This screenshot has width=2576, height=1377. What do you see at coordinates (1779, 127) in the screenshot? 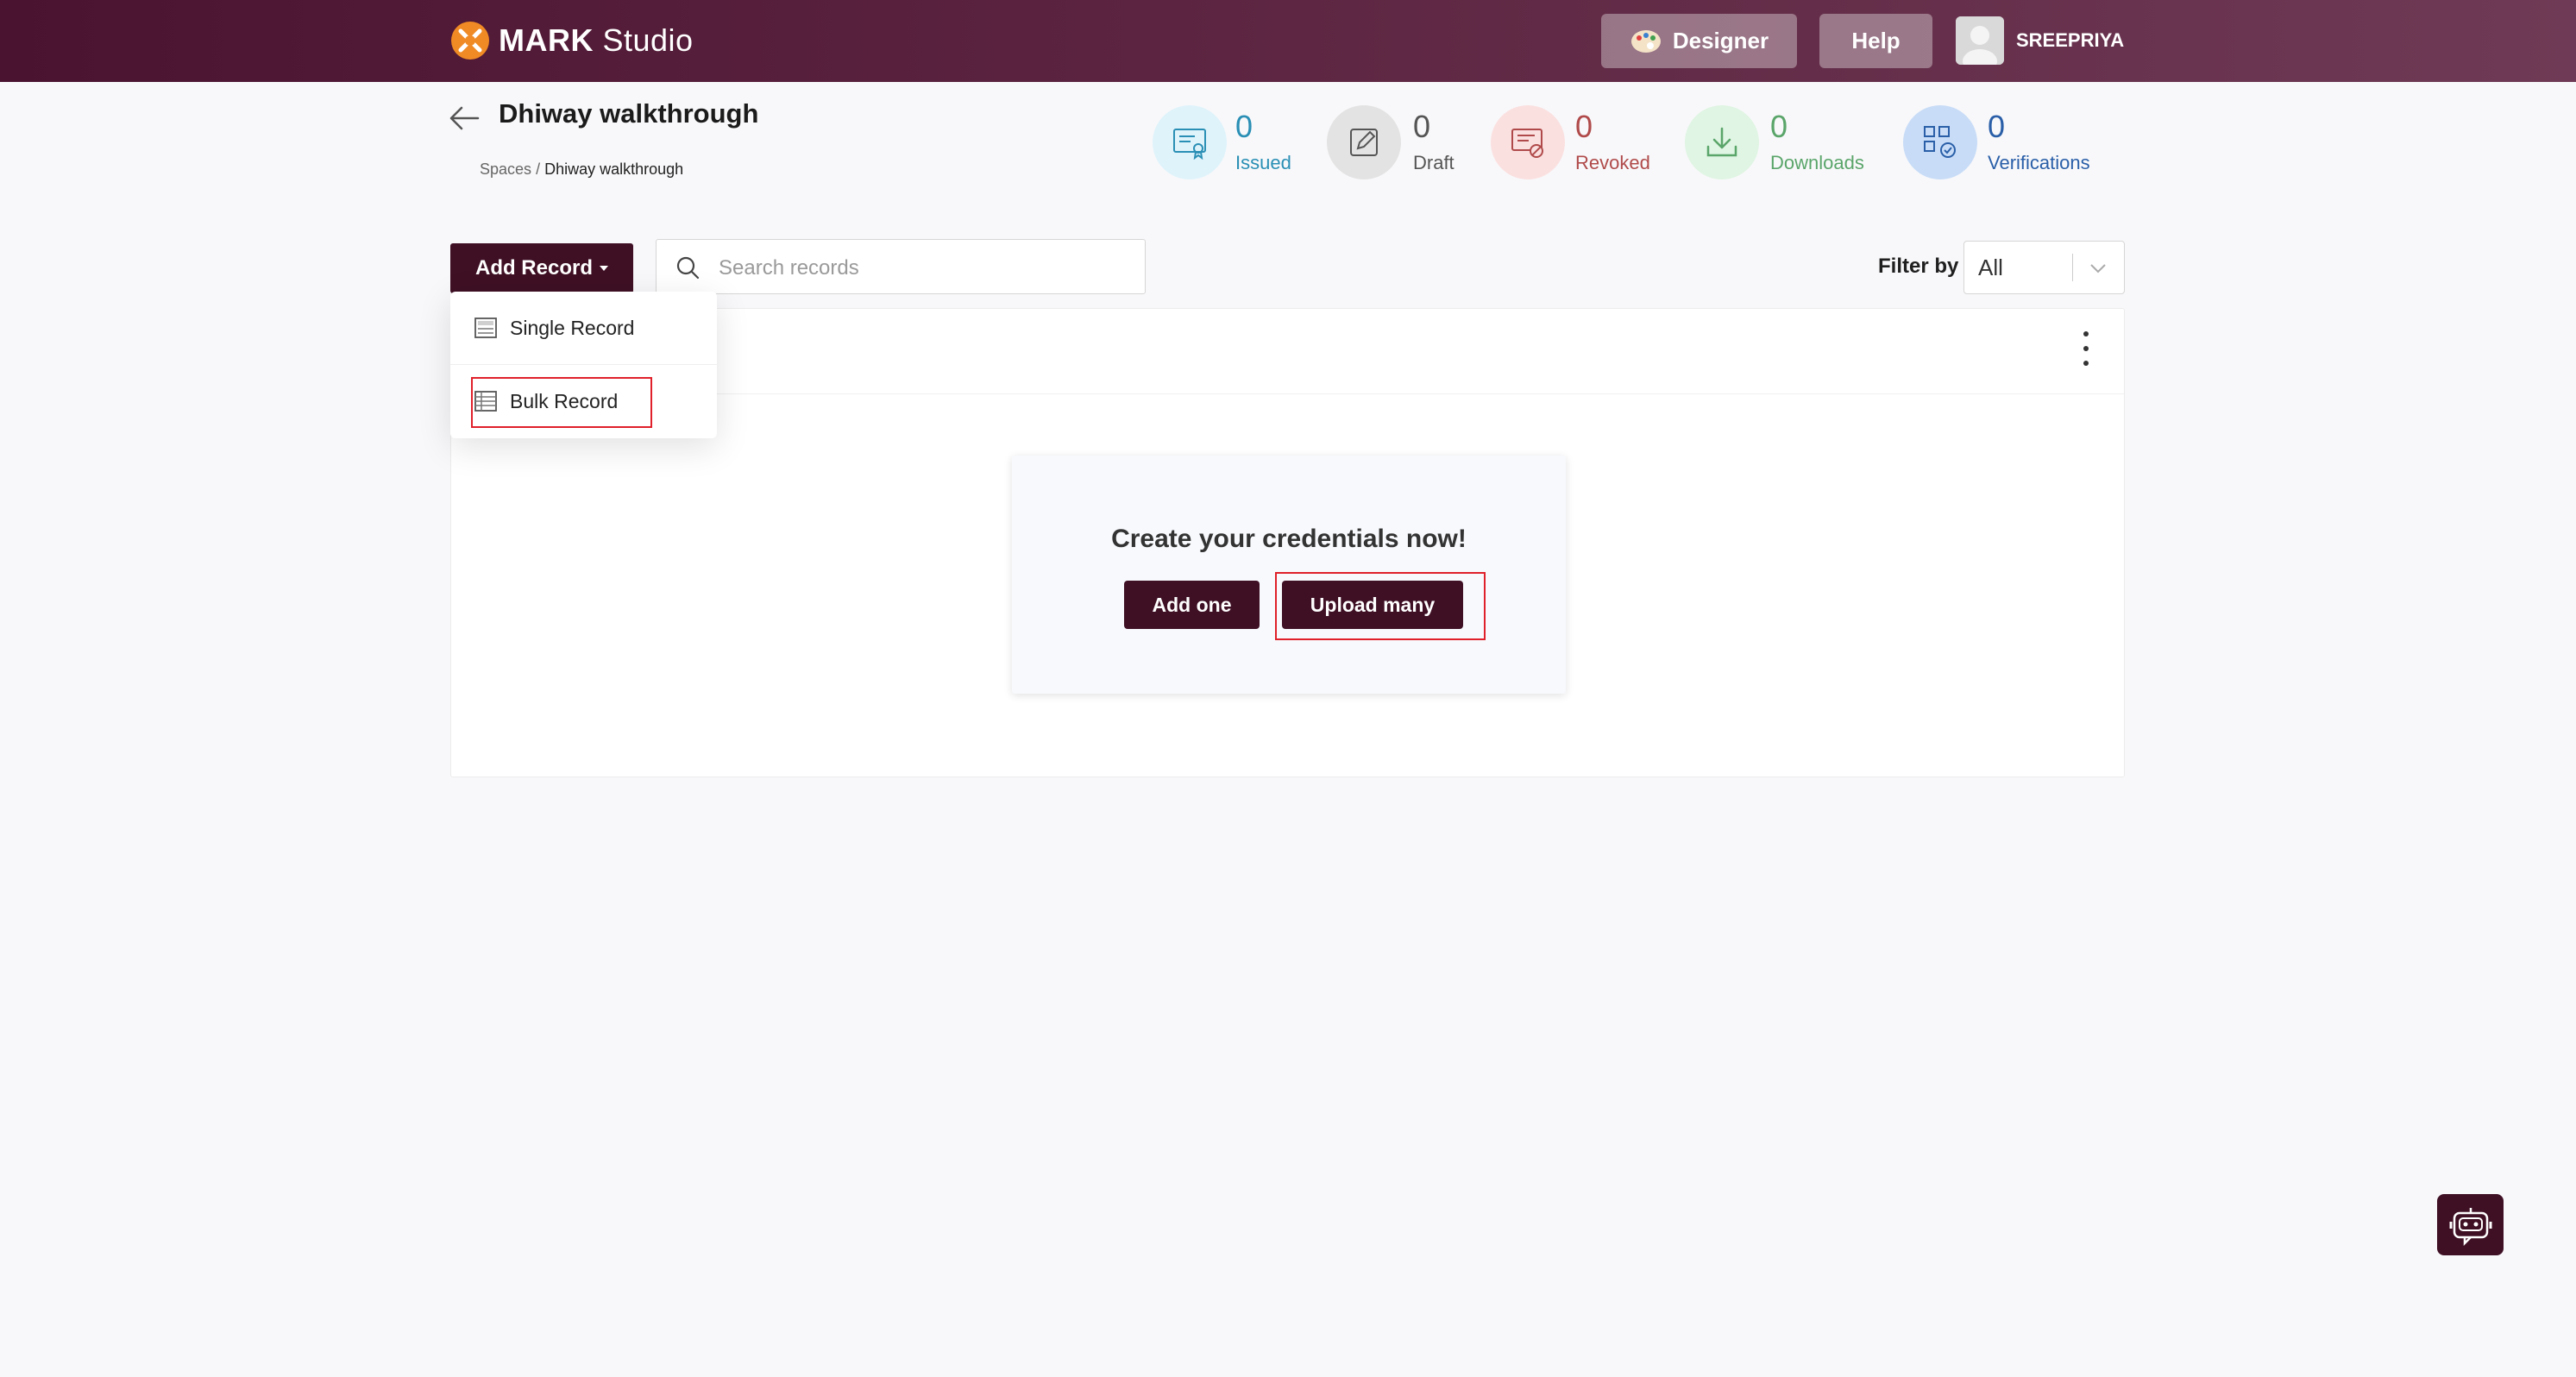
I see `stat-downloads-value: 0` at bounding box center [1779, 127].